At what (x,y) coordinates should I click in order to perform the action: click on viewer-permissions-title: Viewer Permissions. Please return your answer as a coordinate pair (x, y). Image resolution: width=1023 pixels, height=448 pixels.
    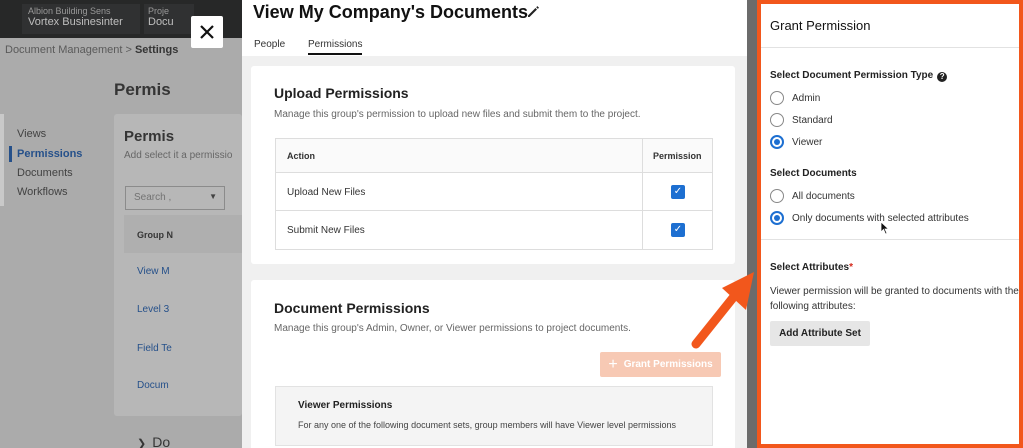
    Looking at the image, I should click on (345, 405).